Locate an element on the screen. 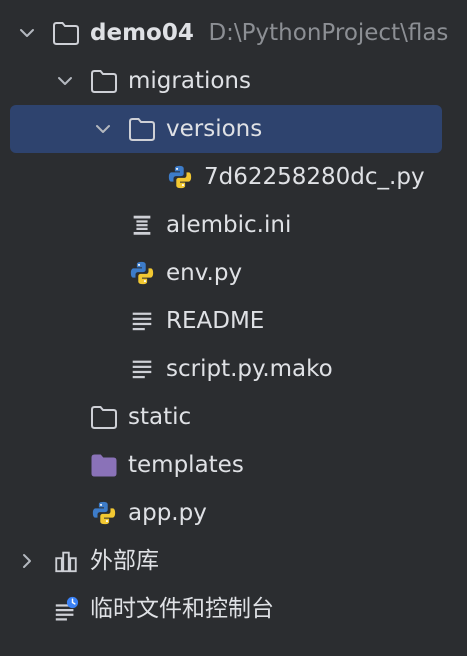 The width and height of the screenshot is (467, 656). tree-item-env-py: env.py is located at coordinates (233, 273).